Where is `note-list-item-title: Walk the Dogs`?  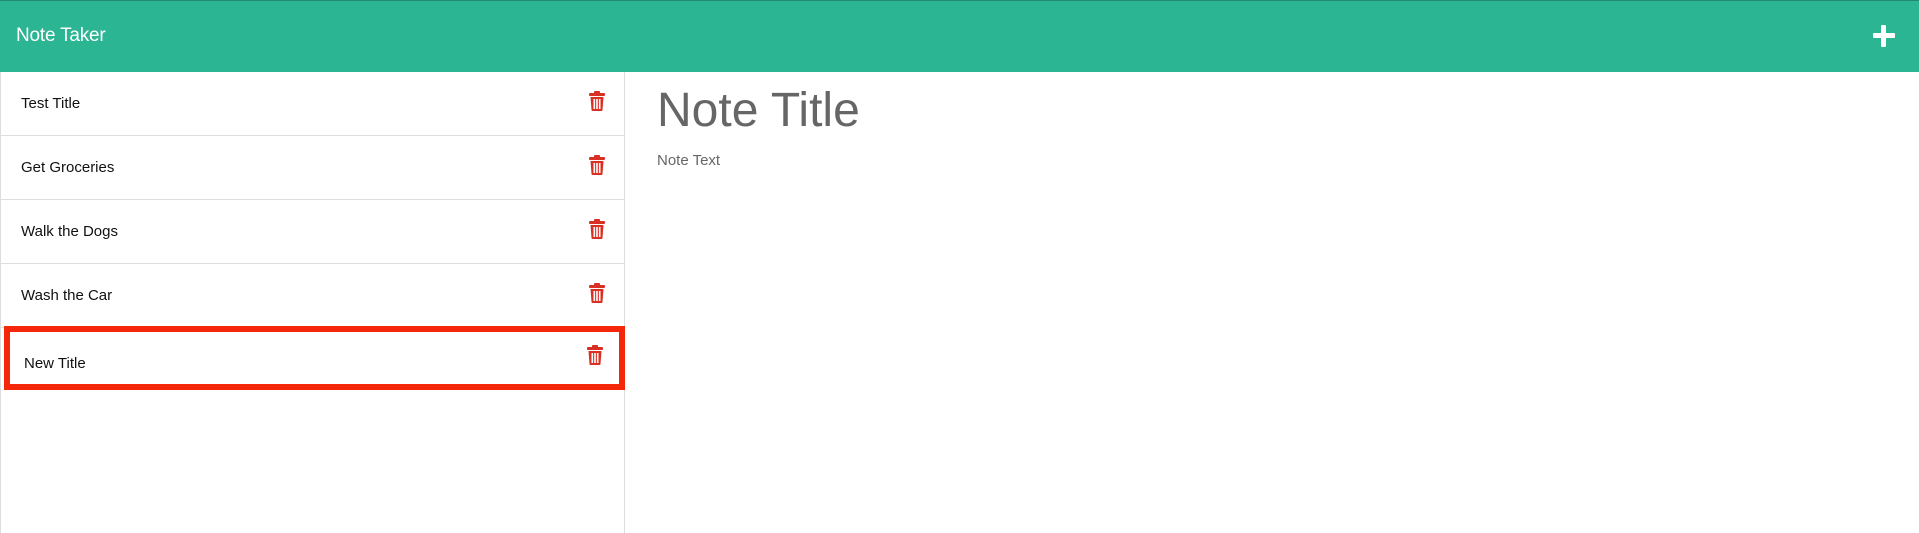
note-list-item-title: Walk the Dogs is located at coordinates (69, 231).